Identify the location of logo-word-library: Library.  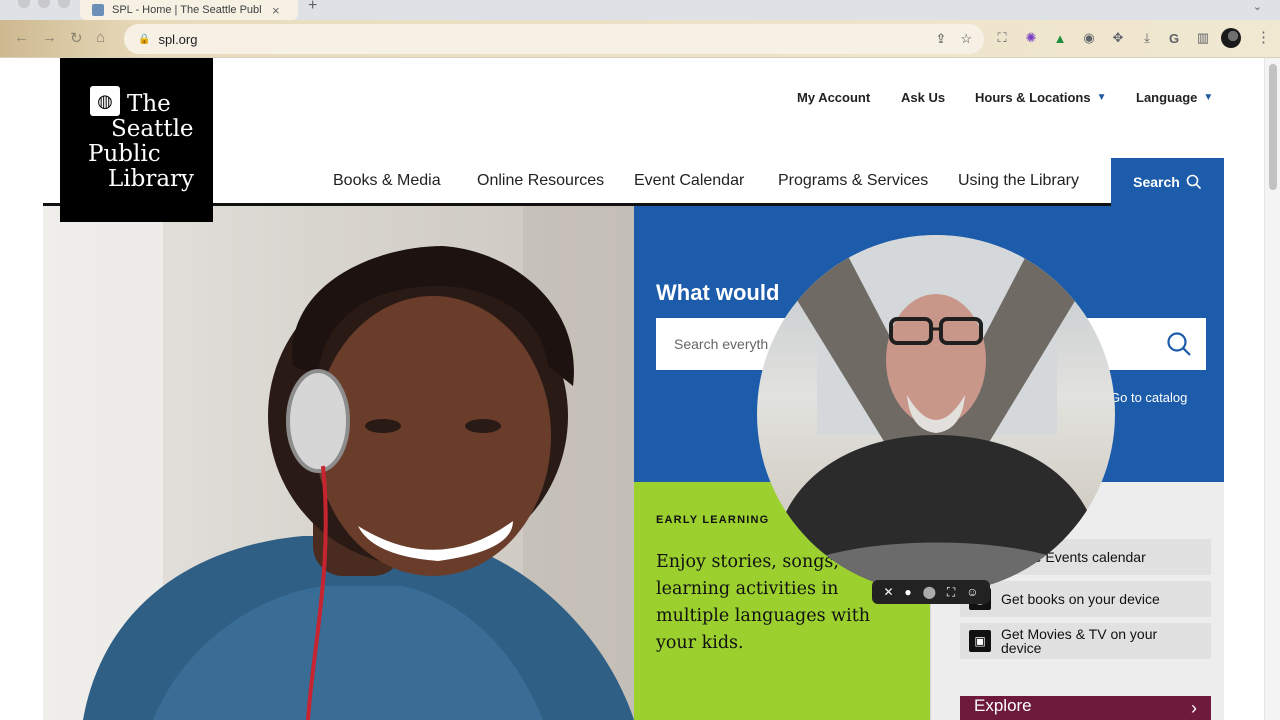
(151, 179).